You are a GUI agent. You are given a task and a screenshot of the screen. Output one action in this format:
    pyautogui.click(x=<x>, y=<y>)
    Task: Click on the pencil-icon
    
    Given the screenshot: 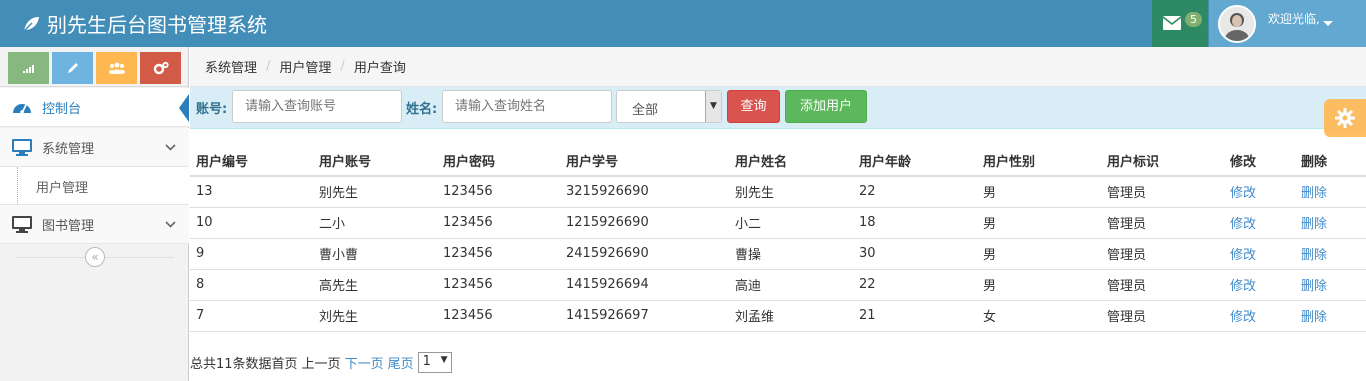 What is the action you would take?
    pyautogui.click(x=72, y=68)
    